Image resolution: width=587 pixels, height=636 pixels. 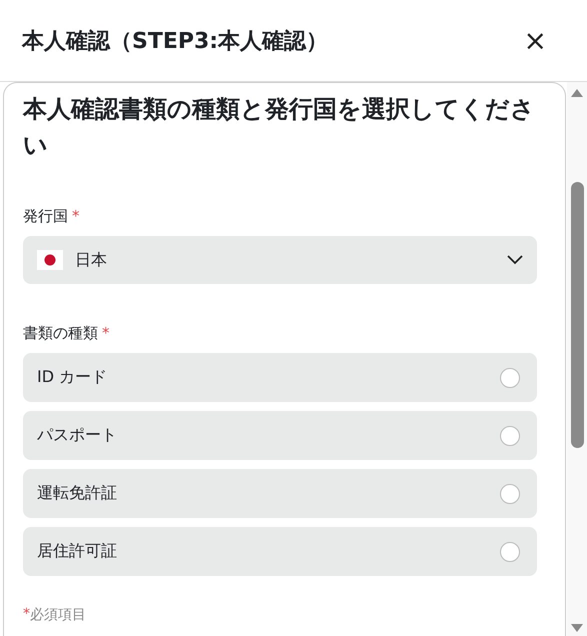 I want to click on document-option: ID カード, so click(x=280, y=377).